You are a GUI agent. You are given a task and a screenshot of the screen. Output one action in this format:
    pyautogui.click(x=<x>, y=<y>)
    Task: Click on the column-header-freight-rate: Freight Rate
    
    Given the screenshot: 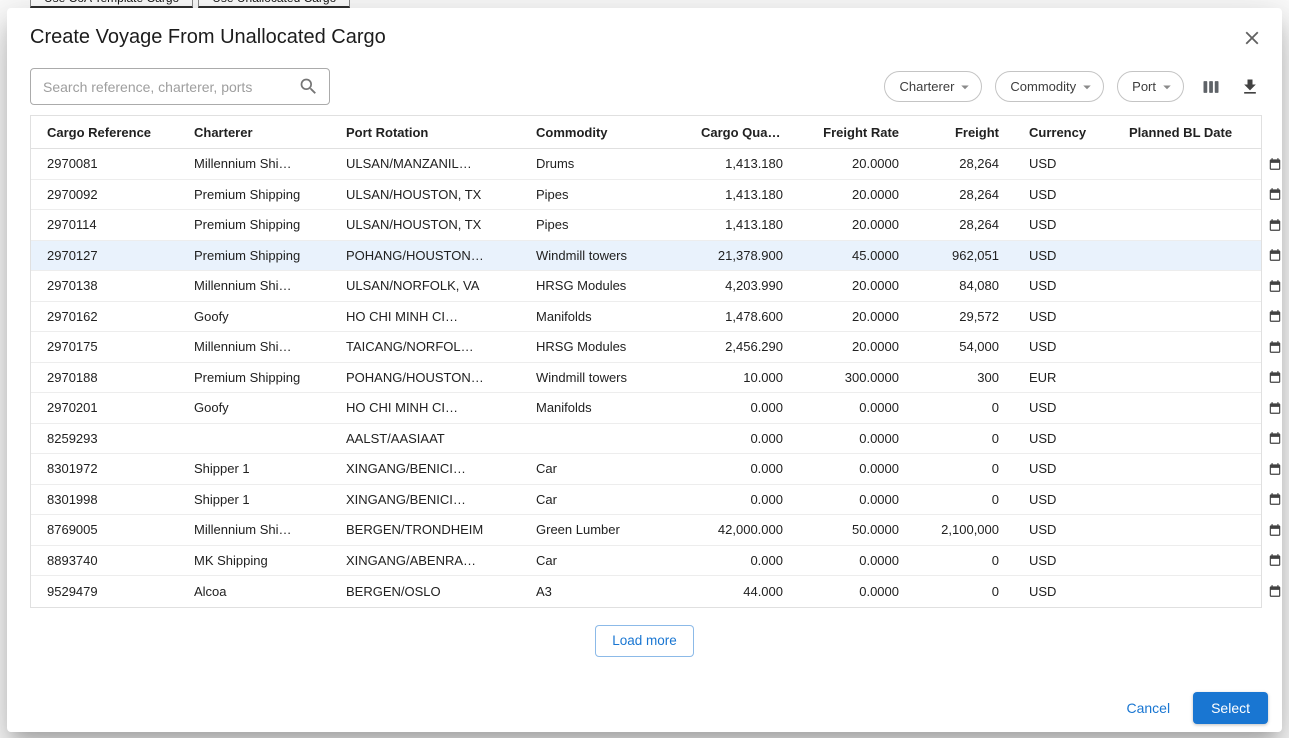 What is the action you would take?
    pyautogui.click(x=855, y=132)
    